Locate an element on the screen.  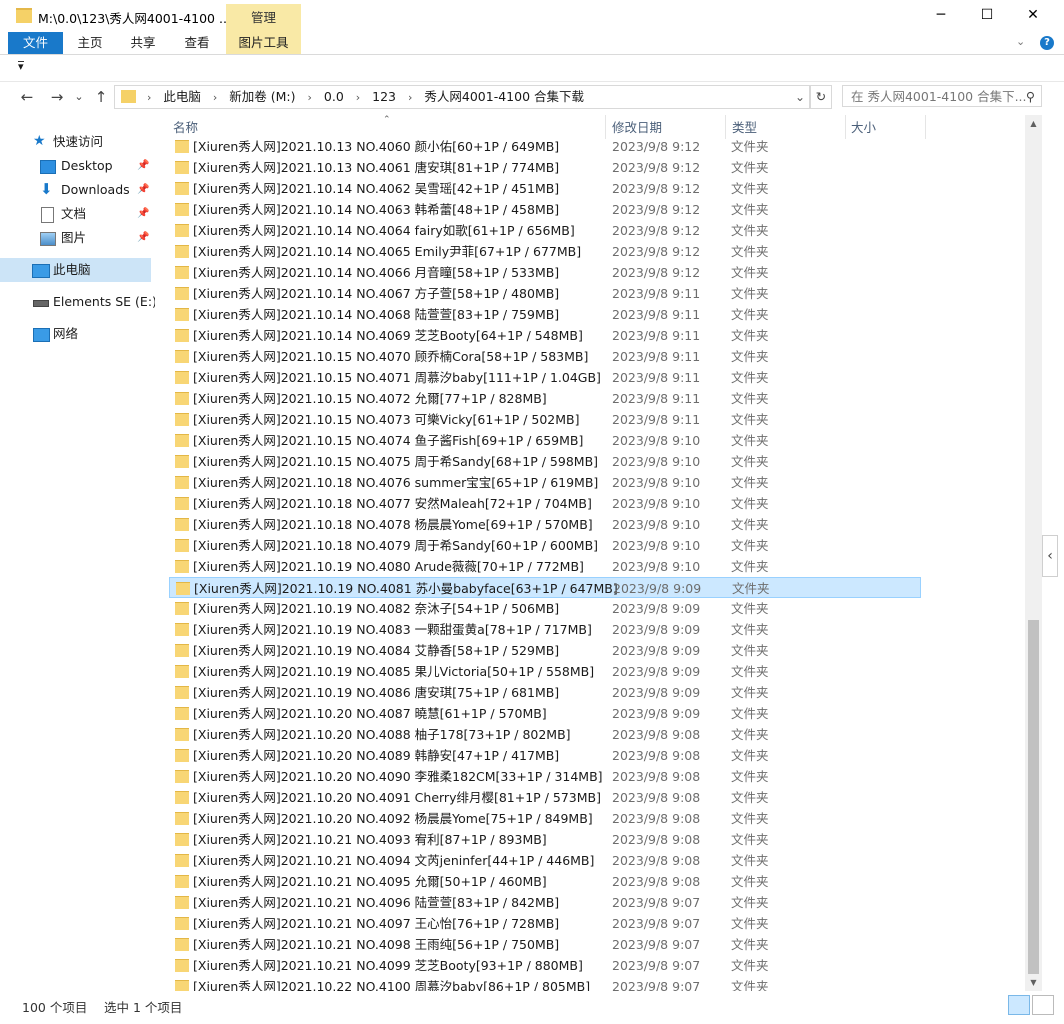
tab-file: 文件 is located at coordinates (35, 43).